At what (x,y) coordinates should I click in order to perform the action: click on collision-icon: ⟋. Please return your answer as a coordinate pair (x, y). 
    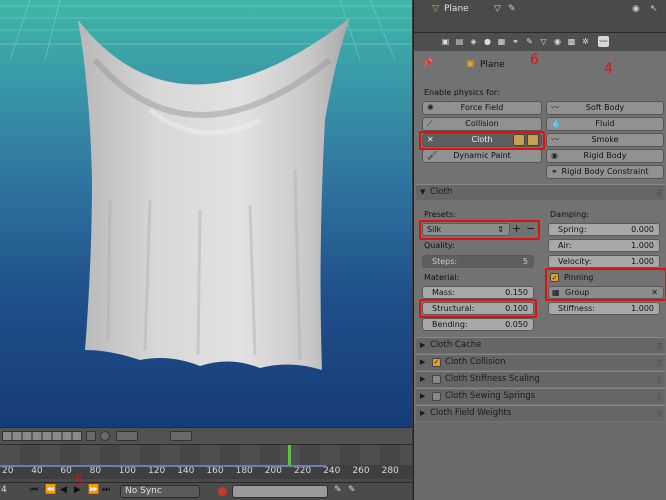
    Looking at the image, I should click on (430, 123).